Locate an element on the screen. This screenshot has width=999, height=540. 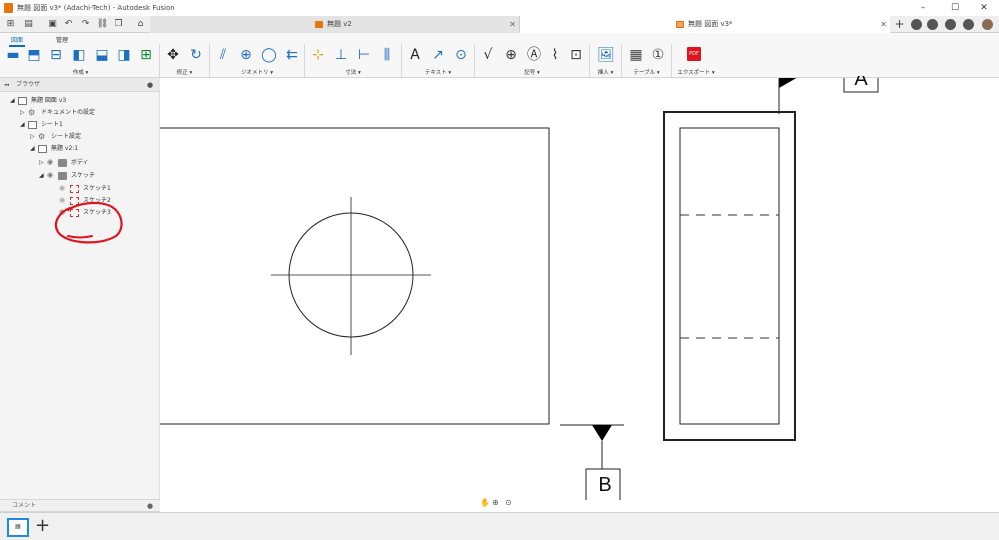
add-sheet-icon: + is located at coordinates (42, 526).